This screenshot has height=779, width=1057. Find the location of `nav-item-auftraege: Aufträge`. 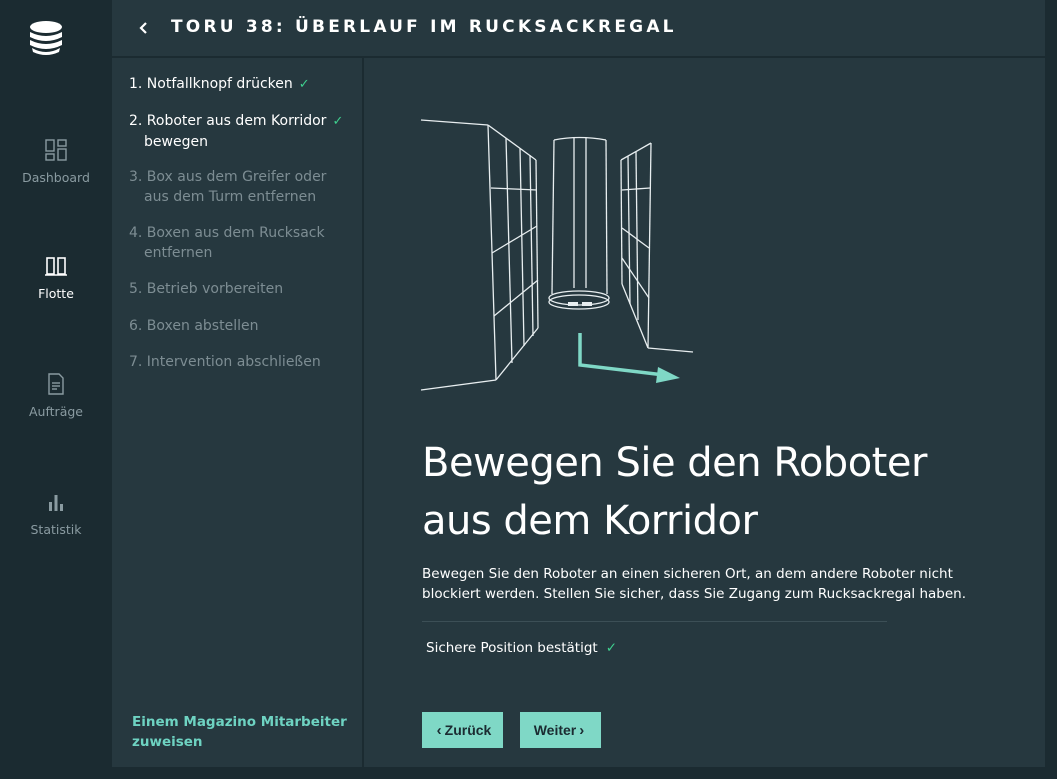

nav-item-auftraege: Aufträge is located at coordinates (56, 395).